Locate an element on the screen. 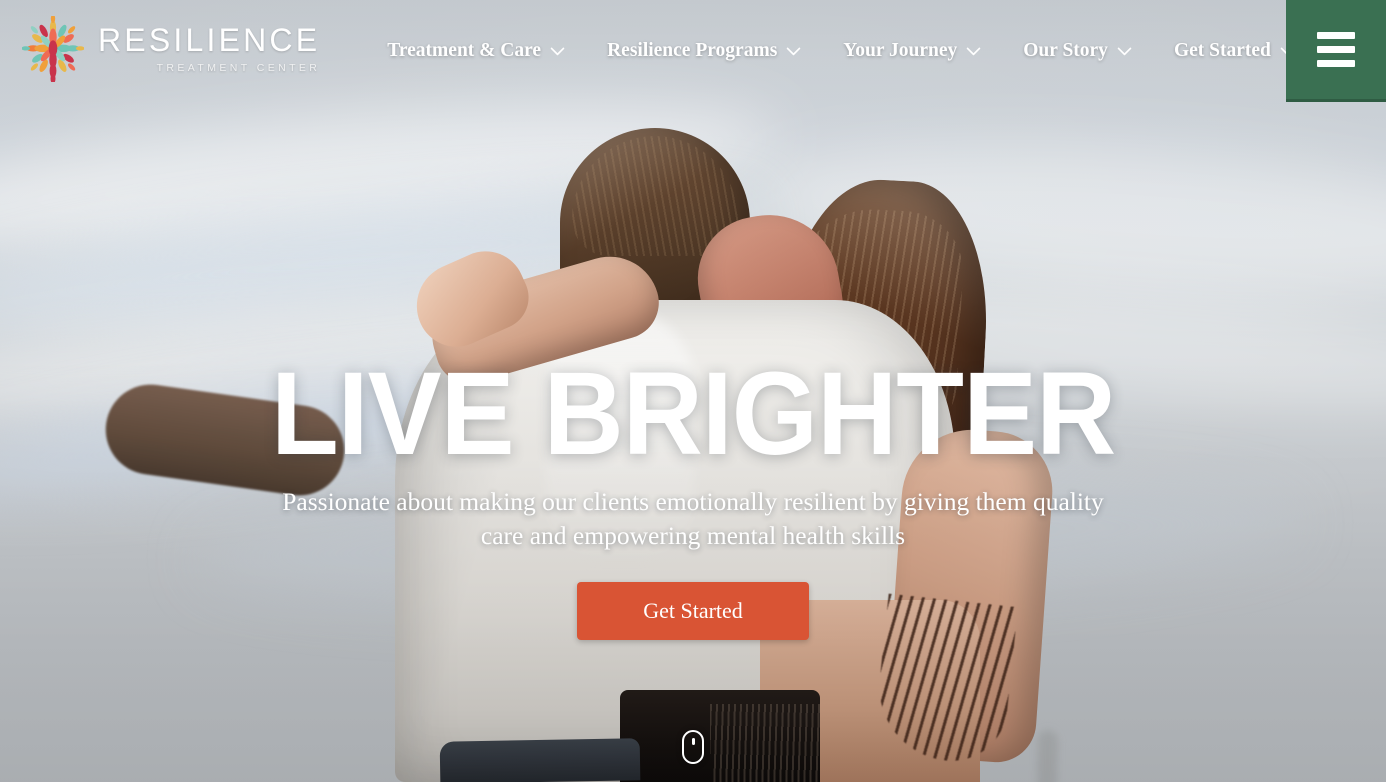 The width and height of the screenshot is (1386, 782). nav-item-your-journey: Your Journey is located at coordinates (912, 51).